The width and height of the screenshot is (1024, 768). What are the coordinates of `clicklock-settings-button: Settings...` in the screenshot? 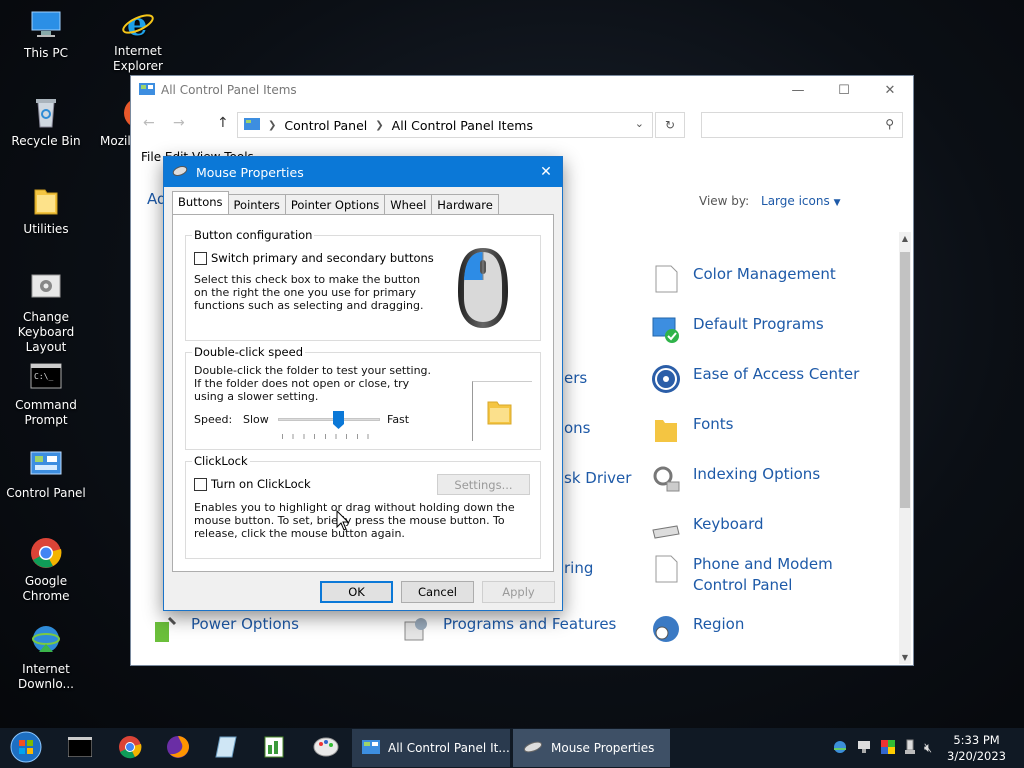 It's located at (483, 484).